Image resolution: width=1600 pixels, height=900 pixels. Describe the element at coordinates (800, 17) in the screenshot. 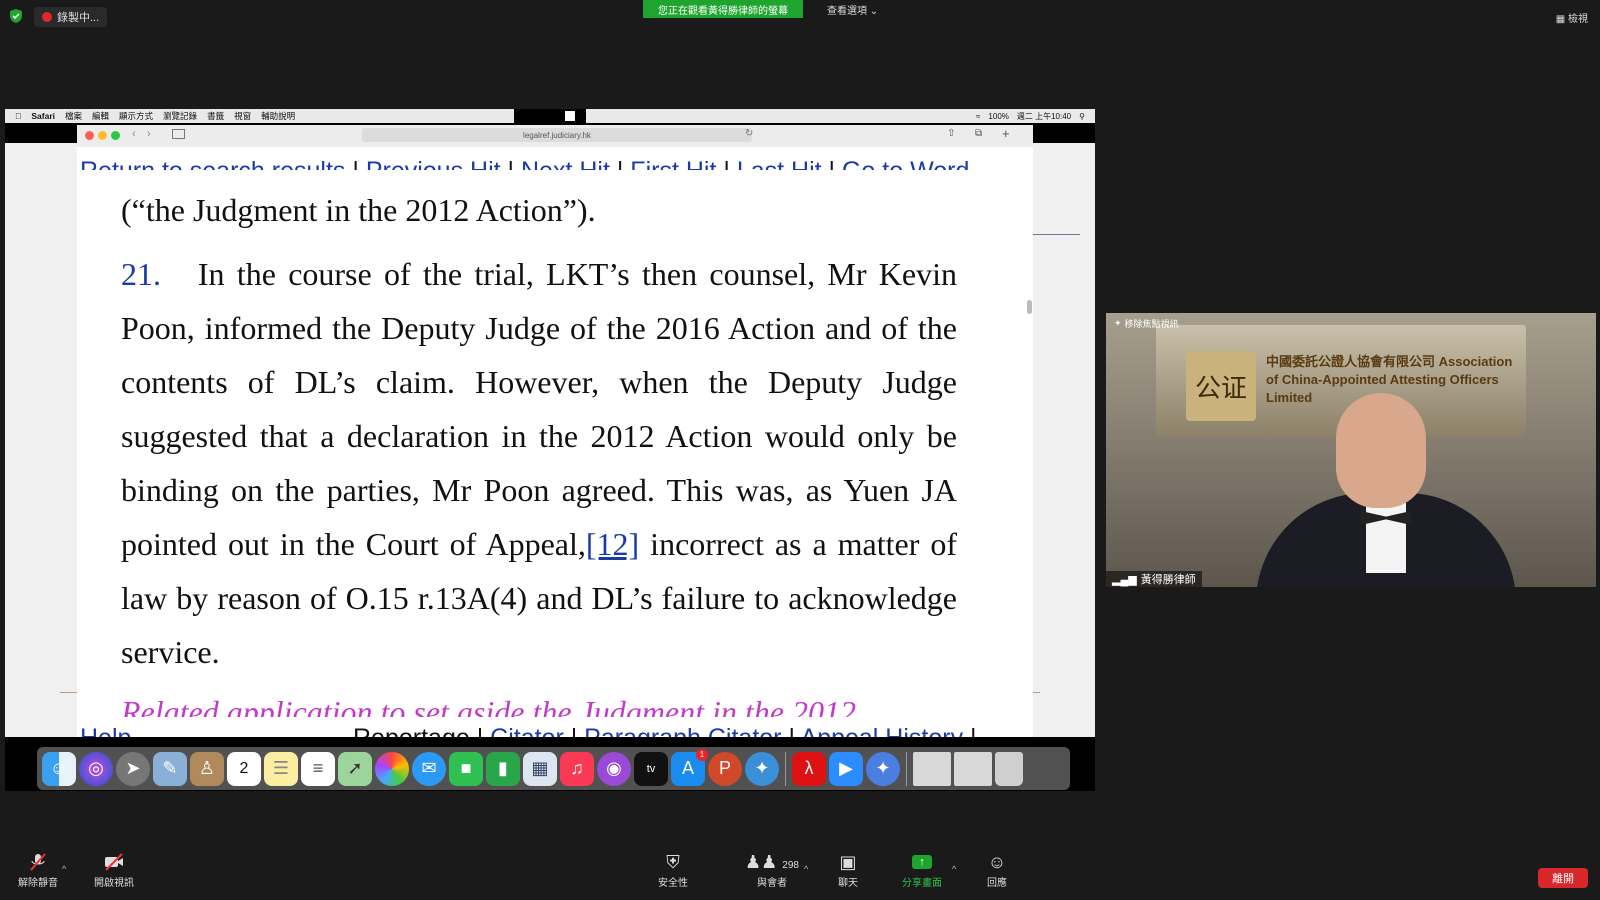

I see `zoom-top-bar: 錄製中... 您正在觀看黃得勝律師的螢幕 查看選項 ⌄ ▦ 檢視` at that location.